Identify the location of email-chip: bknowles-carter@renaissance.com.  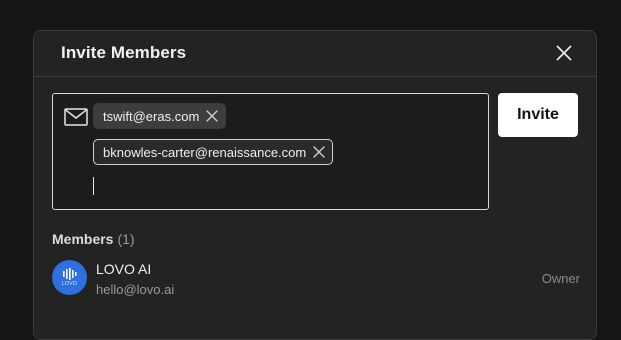
(213, 152).